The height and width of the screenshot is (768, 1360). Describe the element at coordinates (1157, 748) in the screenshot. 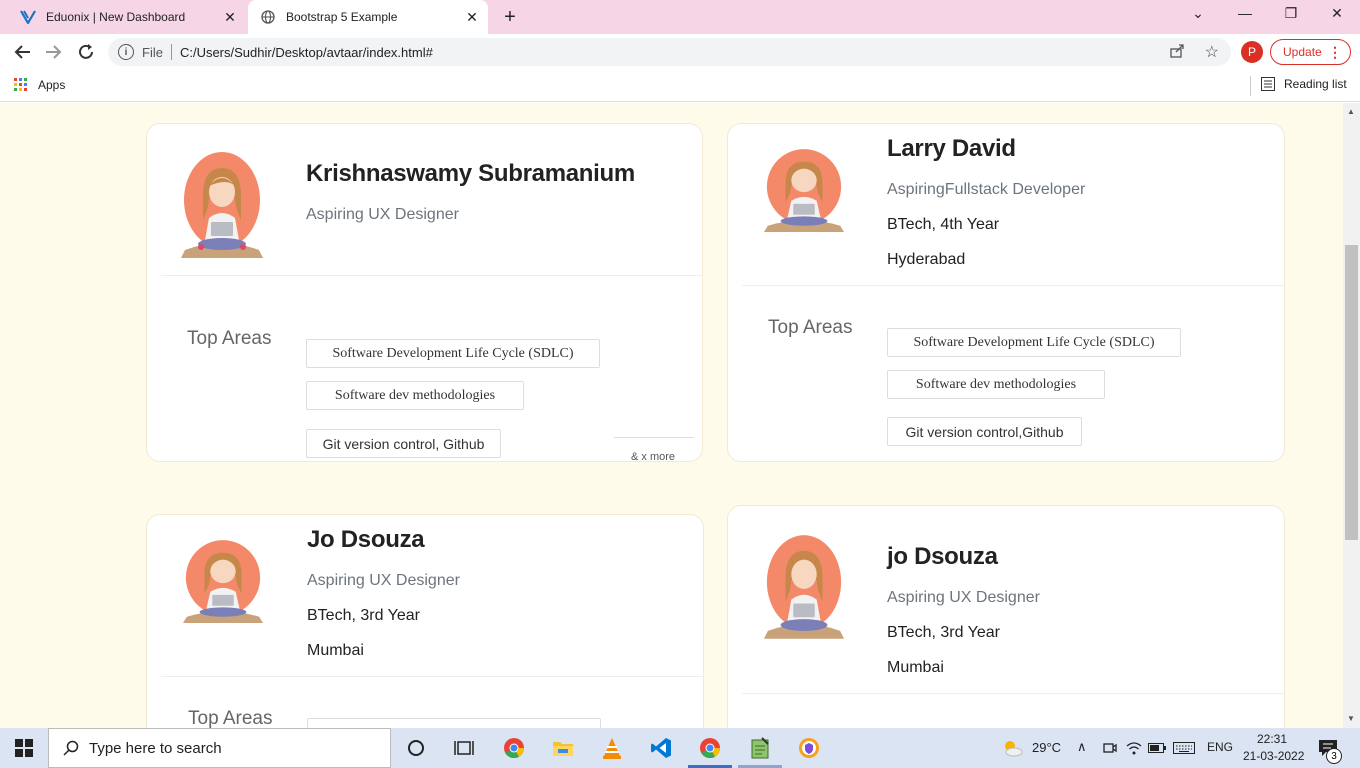

I see `battery-icon` at that location.